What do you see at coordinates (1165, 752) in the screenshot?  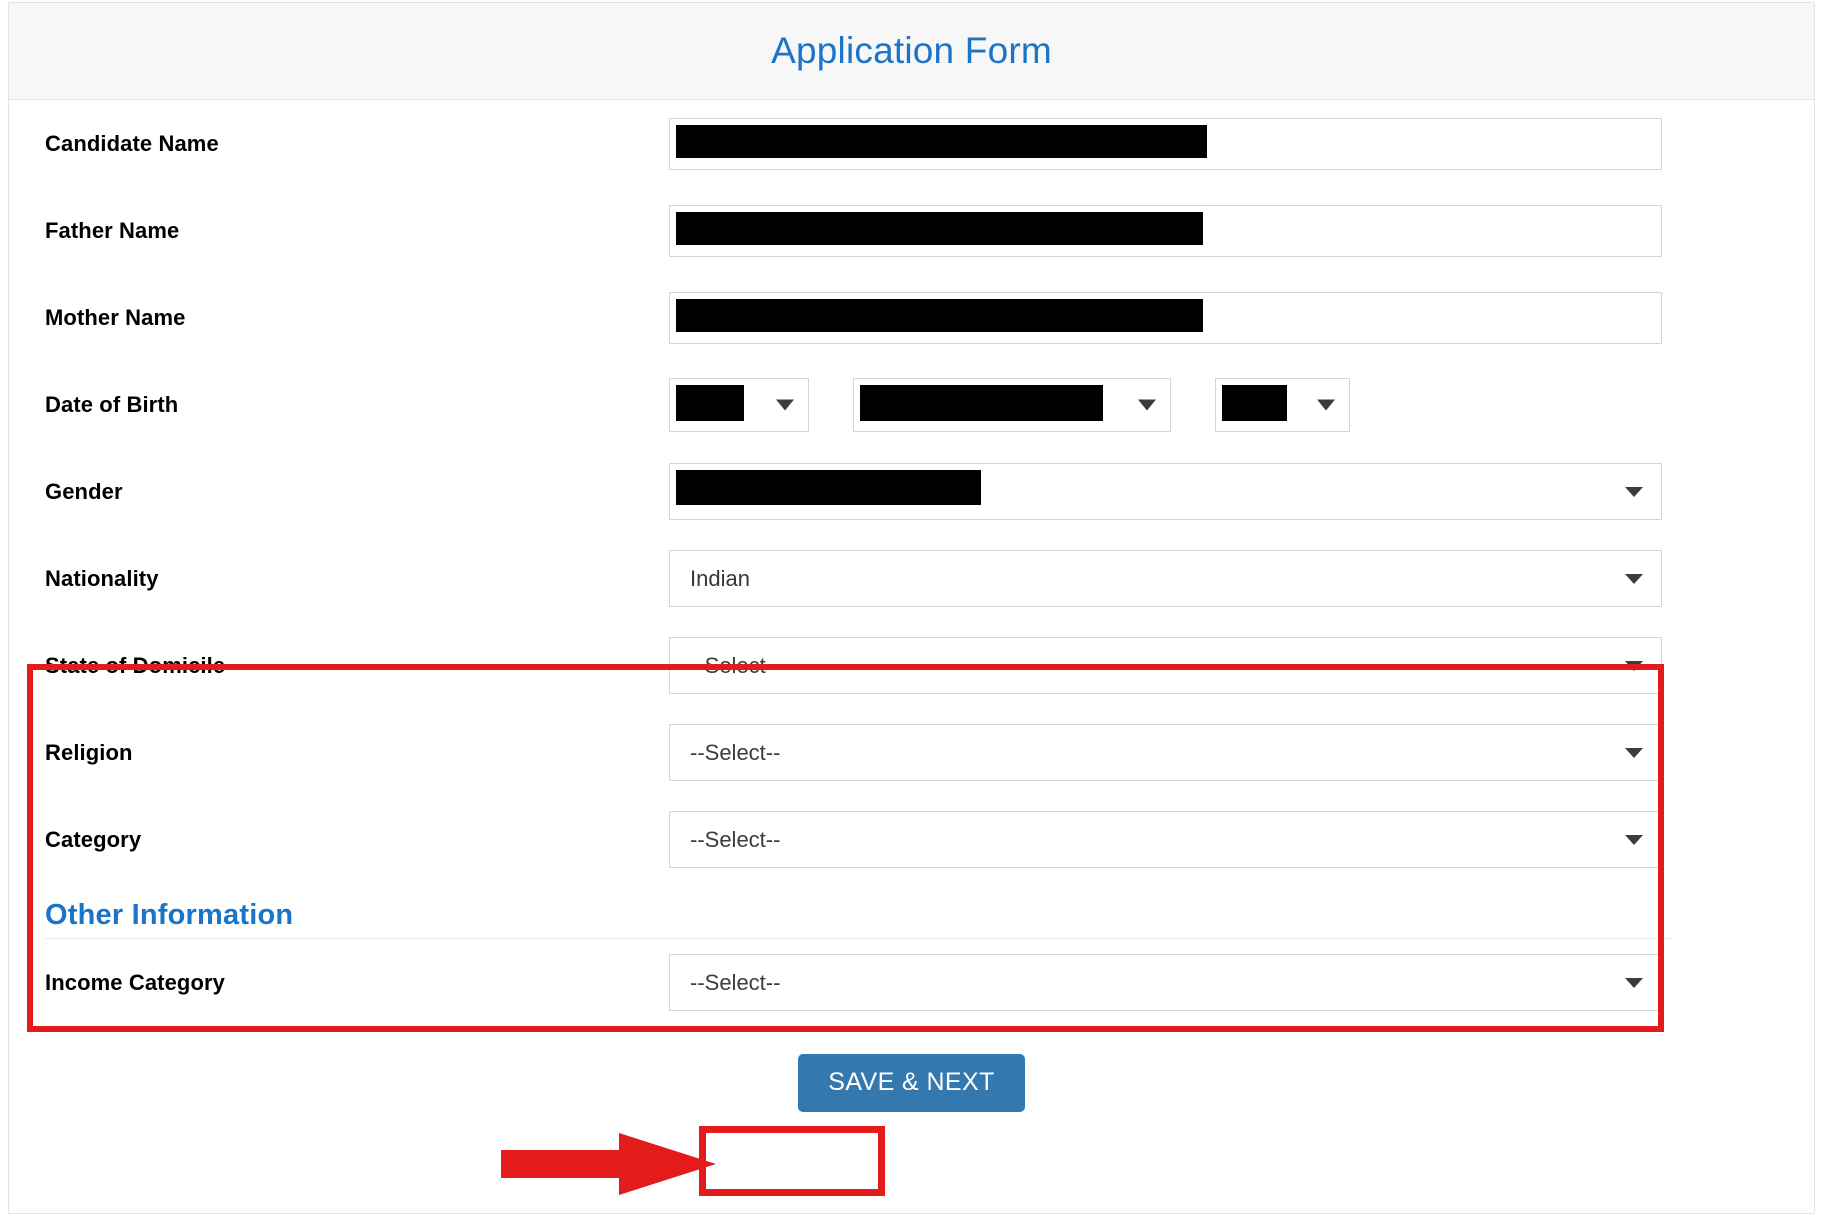 I see `religion-select: --Select--` at bounding box center [1165, 752].